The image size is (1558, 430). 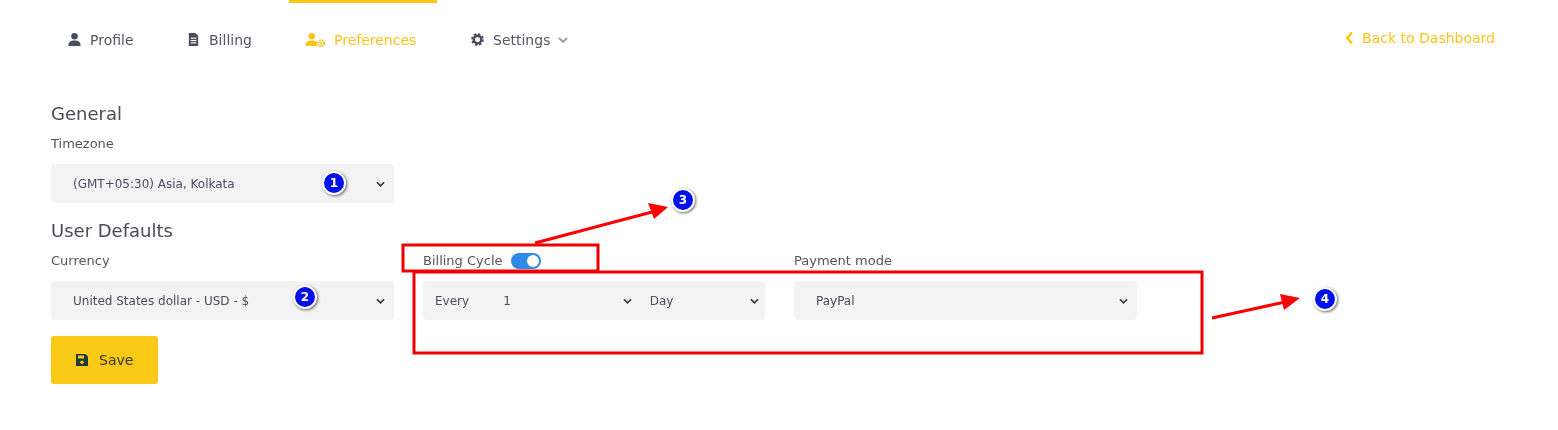 I want to click on settings-icon, so click(x=477, y=39).